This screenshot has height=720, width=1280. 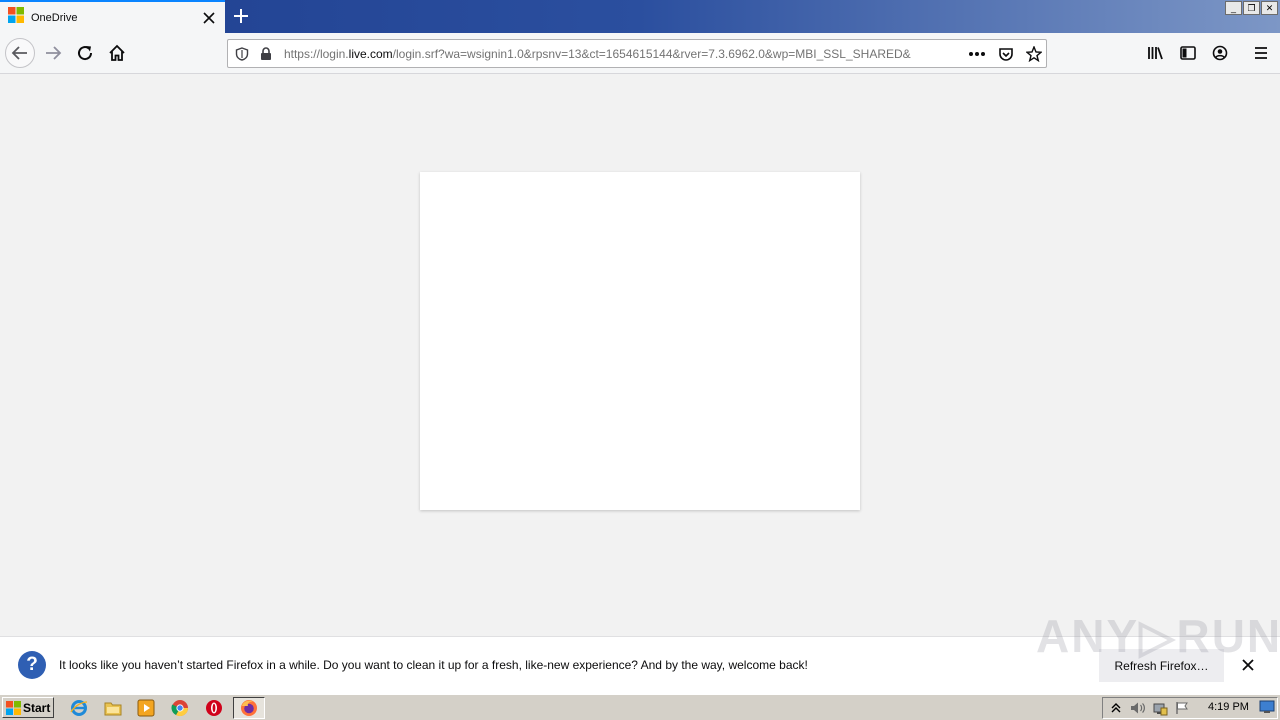 I want to click on taskbar-clock: 4:19 PM, so click(x=1228, y=707).